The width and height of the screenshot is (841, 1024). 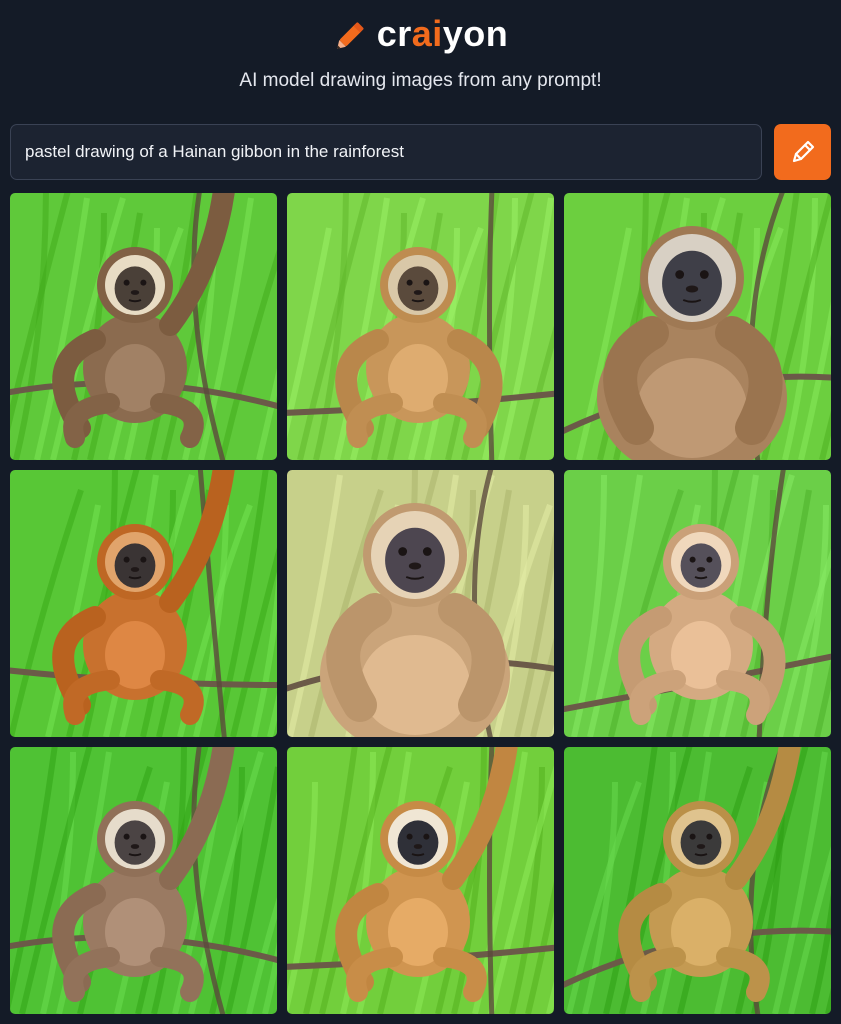 What do you see at coordinates (427, 33) in the screenshot?
I see `logo-accent: ai` at bounding box center [427, 33].